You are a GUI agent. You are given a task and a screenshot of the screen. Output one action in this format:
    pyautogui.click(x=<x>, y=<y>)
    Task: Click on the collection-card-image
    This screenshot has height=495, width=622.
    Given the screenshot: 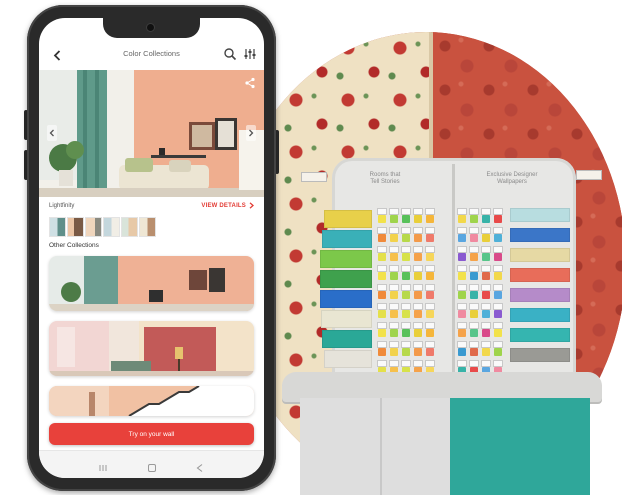 What is the action you would take?
    pyautogui.click(x=151, y=348)
    